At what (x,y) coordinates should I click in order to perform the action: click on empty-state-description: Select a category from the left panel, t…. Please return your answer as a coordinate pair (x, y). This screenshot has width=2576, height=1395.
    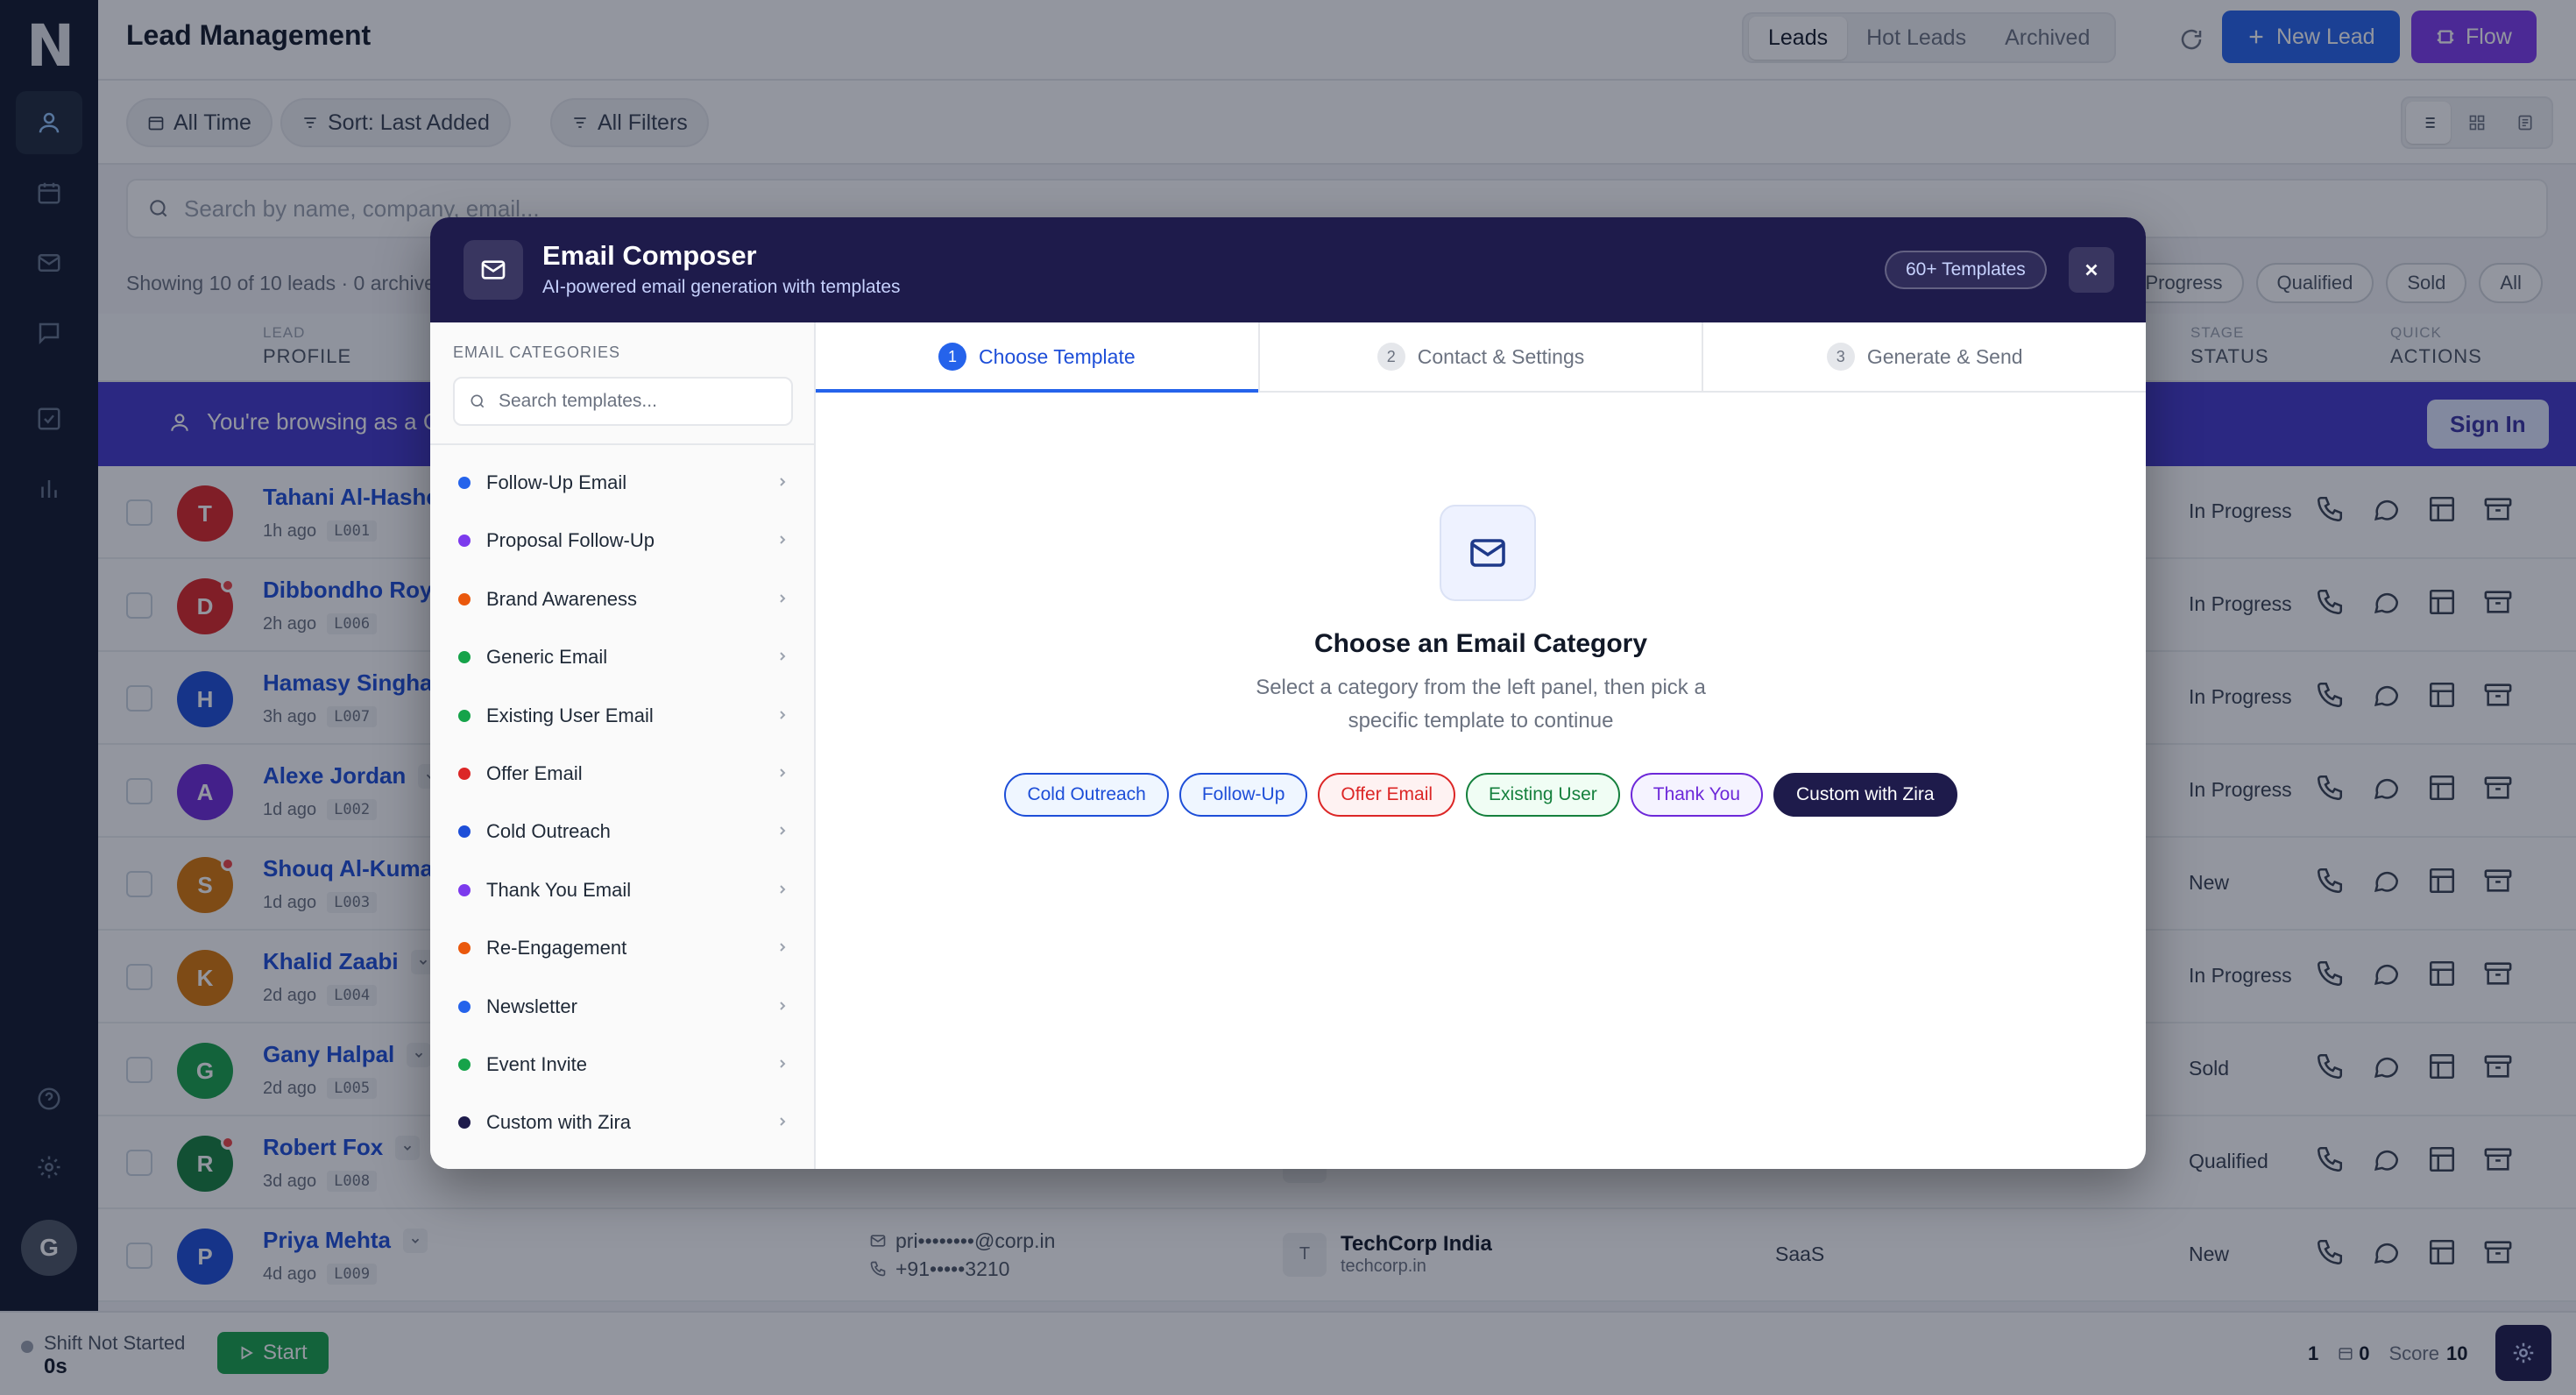
    Looking at the image, I should click on (1481, 704).